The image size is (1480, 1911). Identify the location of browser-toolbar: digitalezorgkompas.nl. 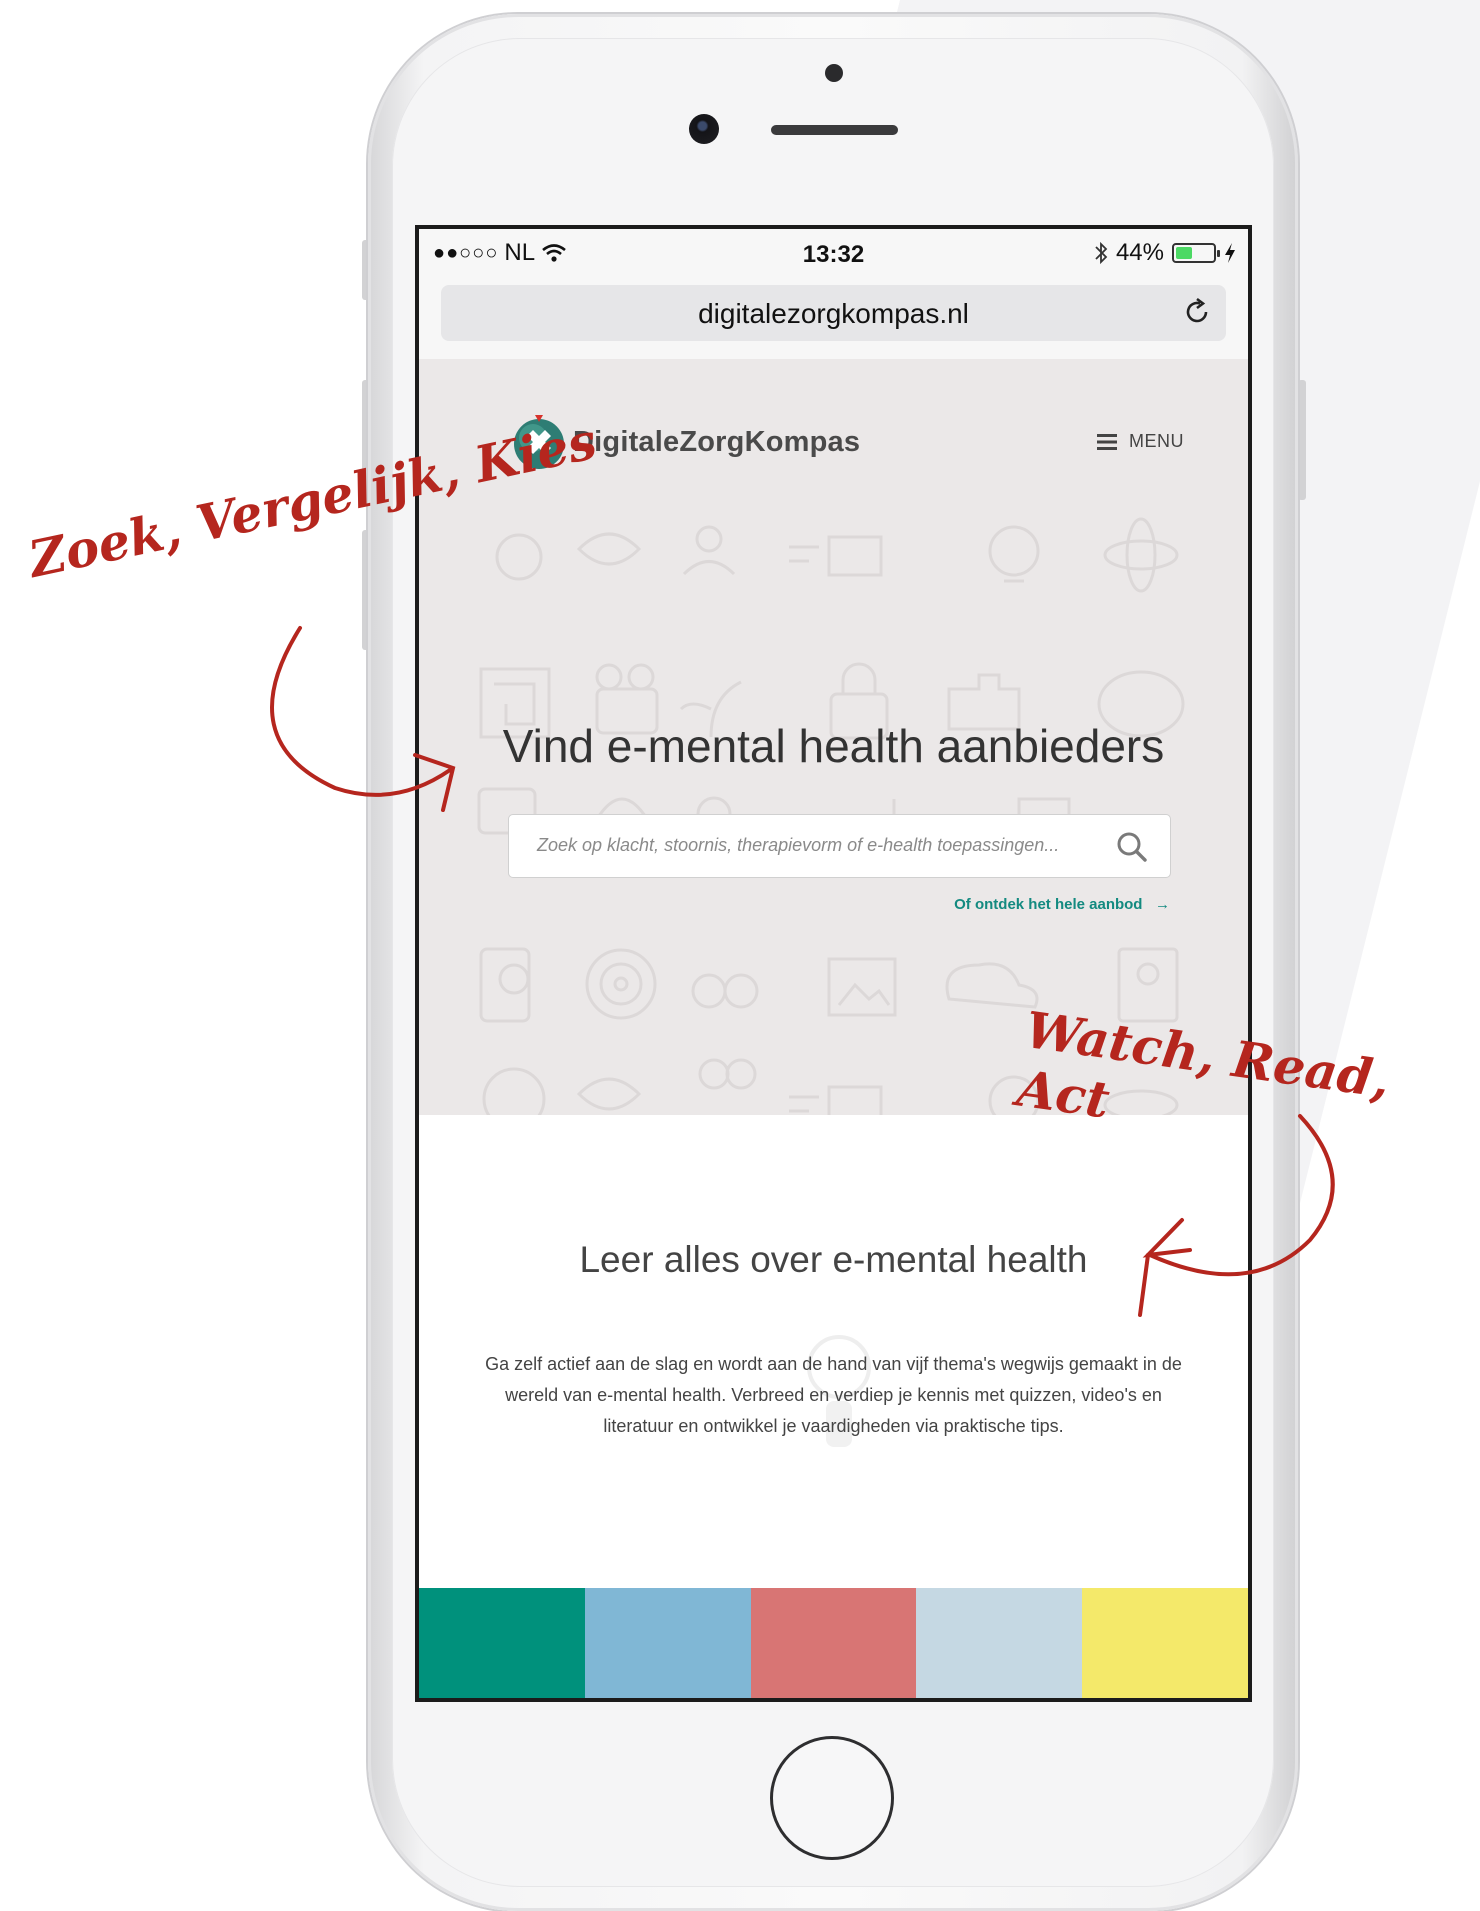
(833, 319).